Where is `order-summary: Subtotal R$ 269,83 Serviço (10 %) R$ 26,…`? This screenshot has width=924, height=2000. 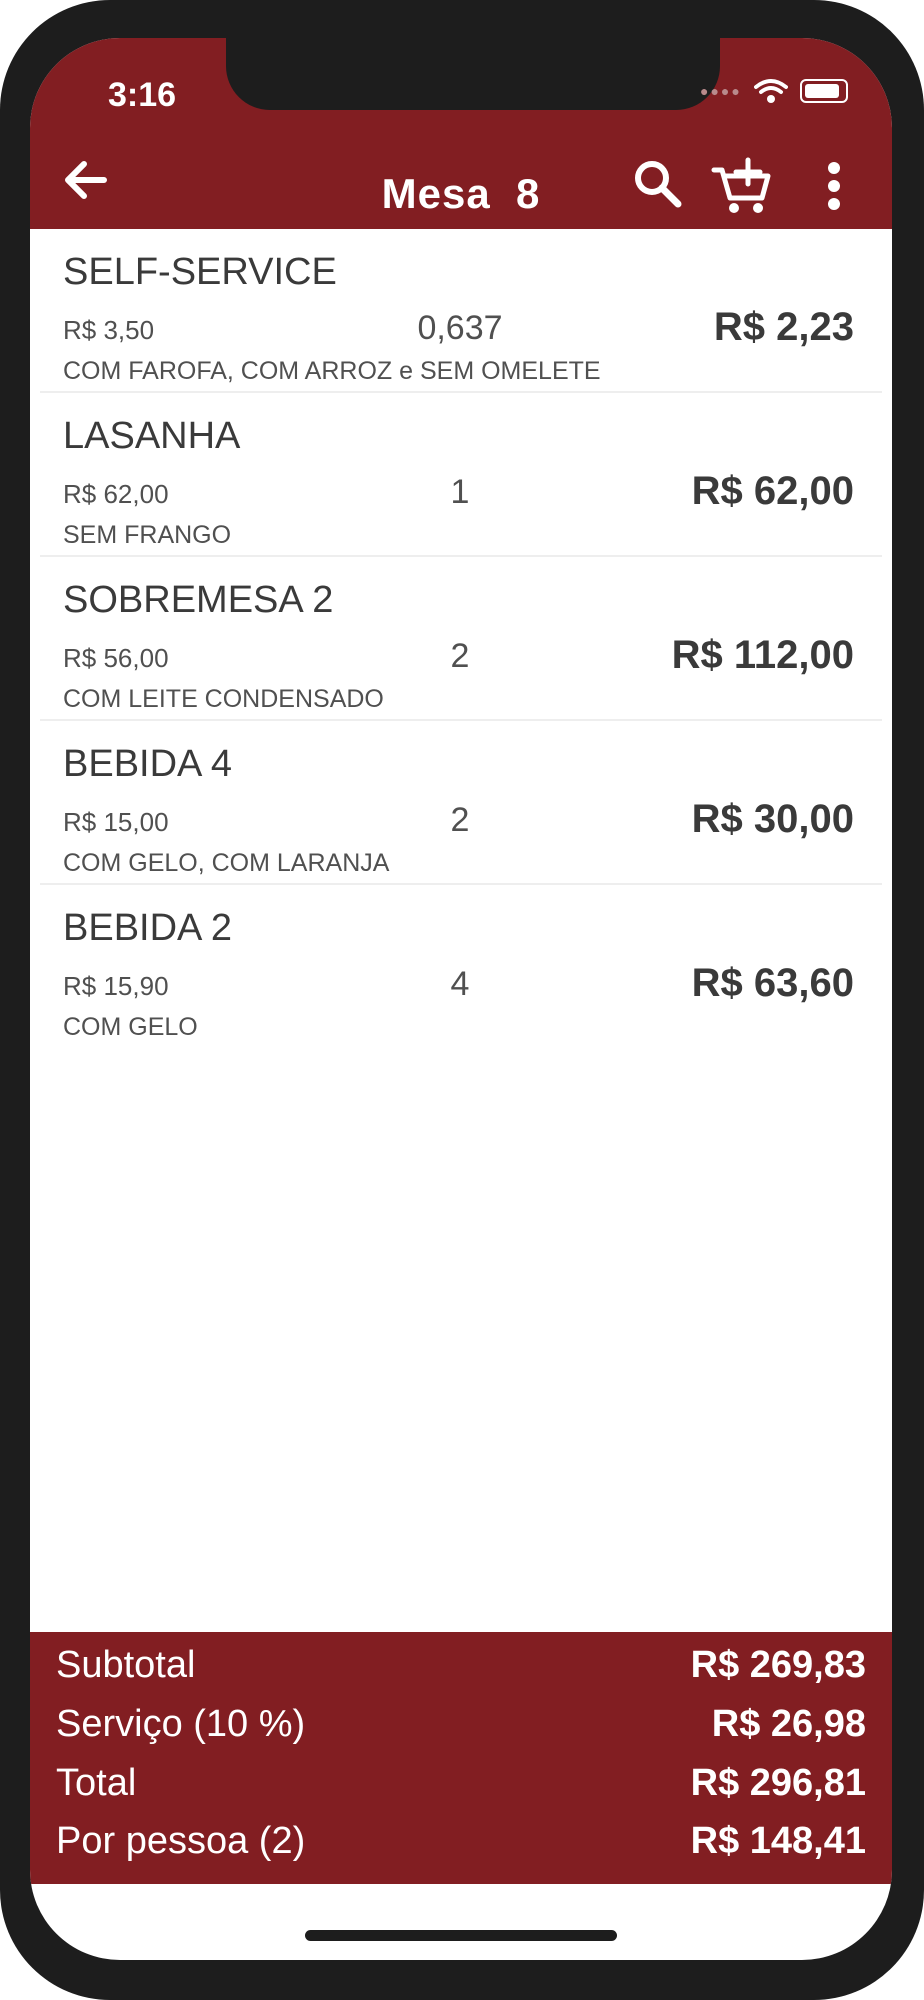
order-summary: Subtotal R$ 269,83 Serviço (10 %) R$ 26,… is located at coordinates (461, 1758).